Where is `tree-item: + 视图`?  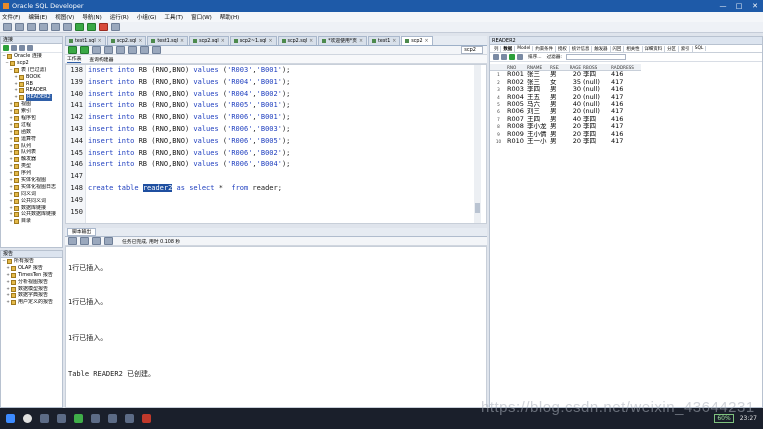 tree-item: + 视图 is located at coordinates (31, 104).